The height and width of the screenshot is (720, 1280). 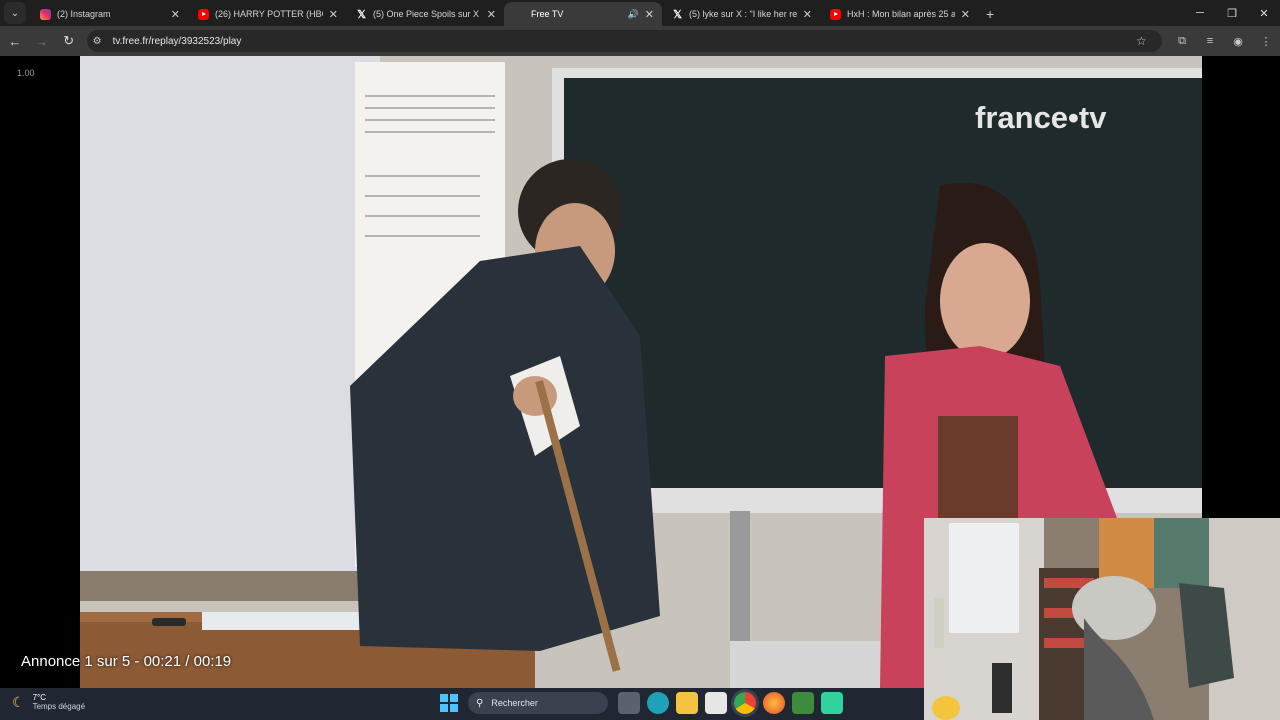 What do you see at coordinates (1266, 41) in the screenshot?
I see `menu-icon: ⋮` at bounding box center [1266, 41].